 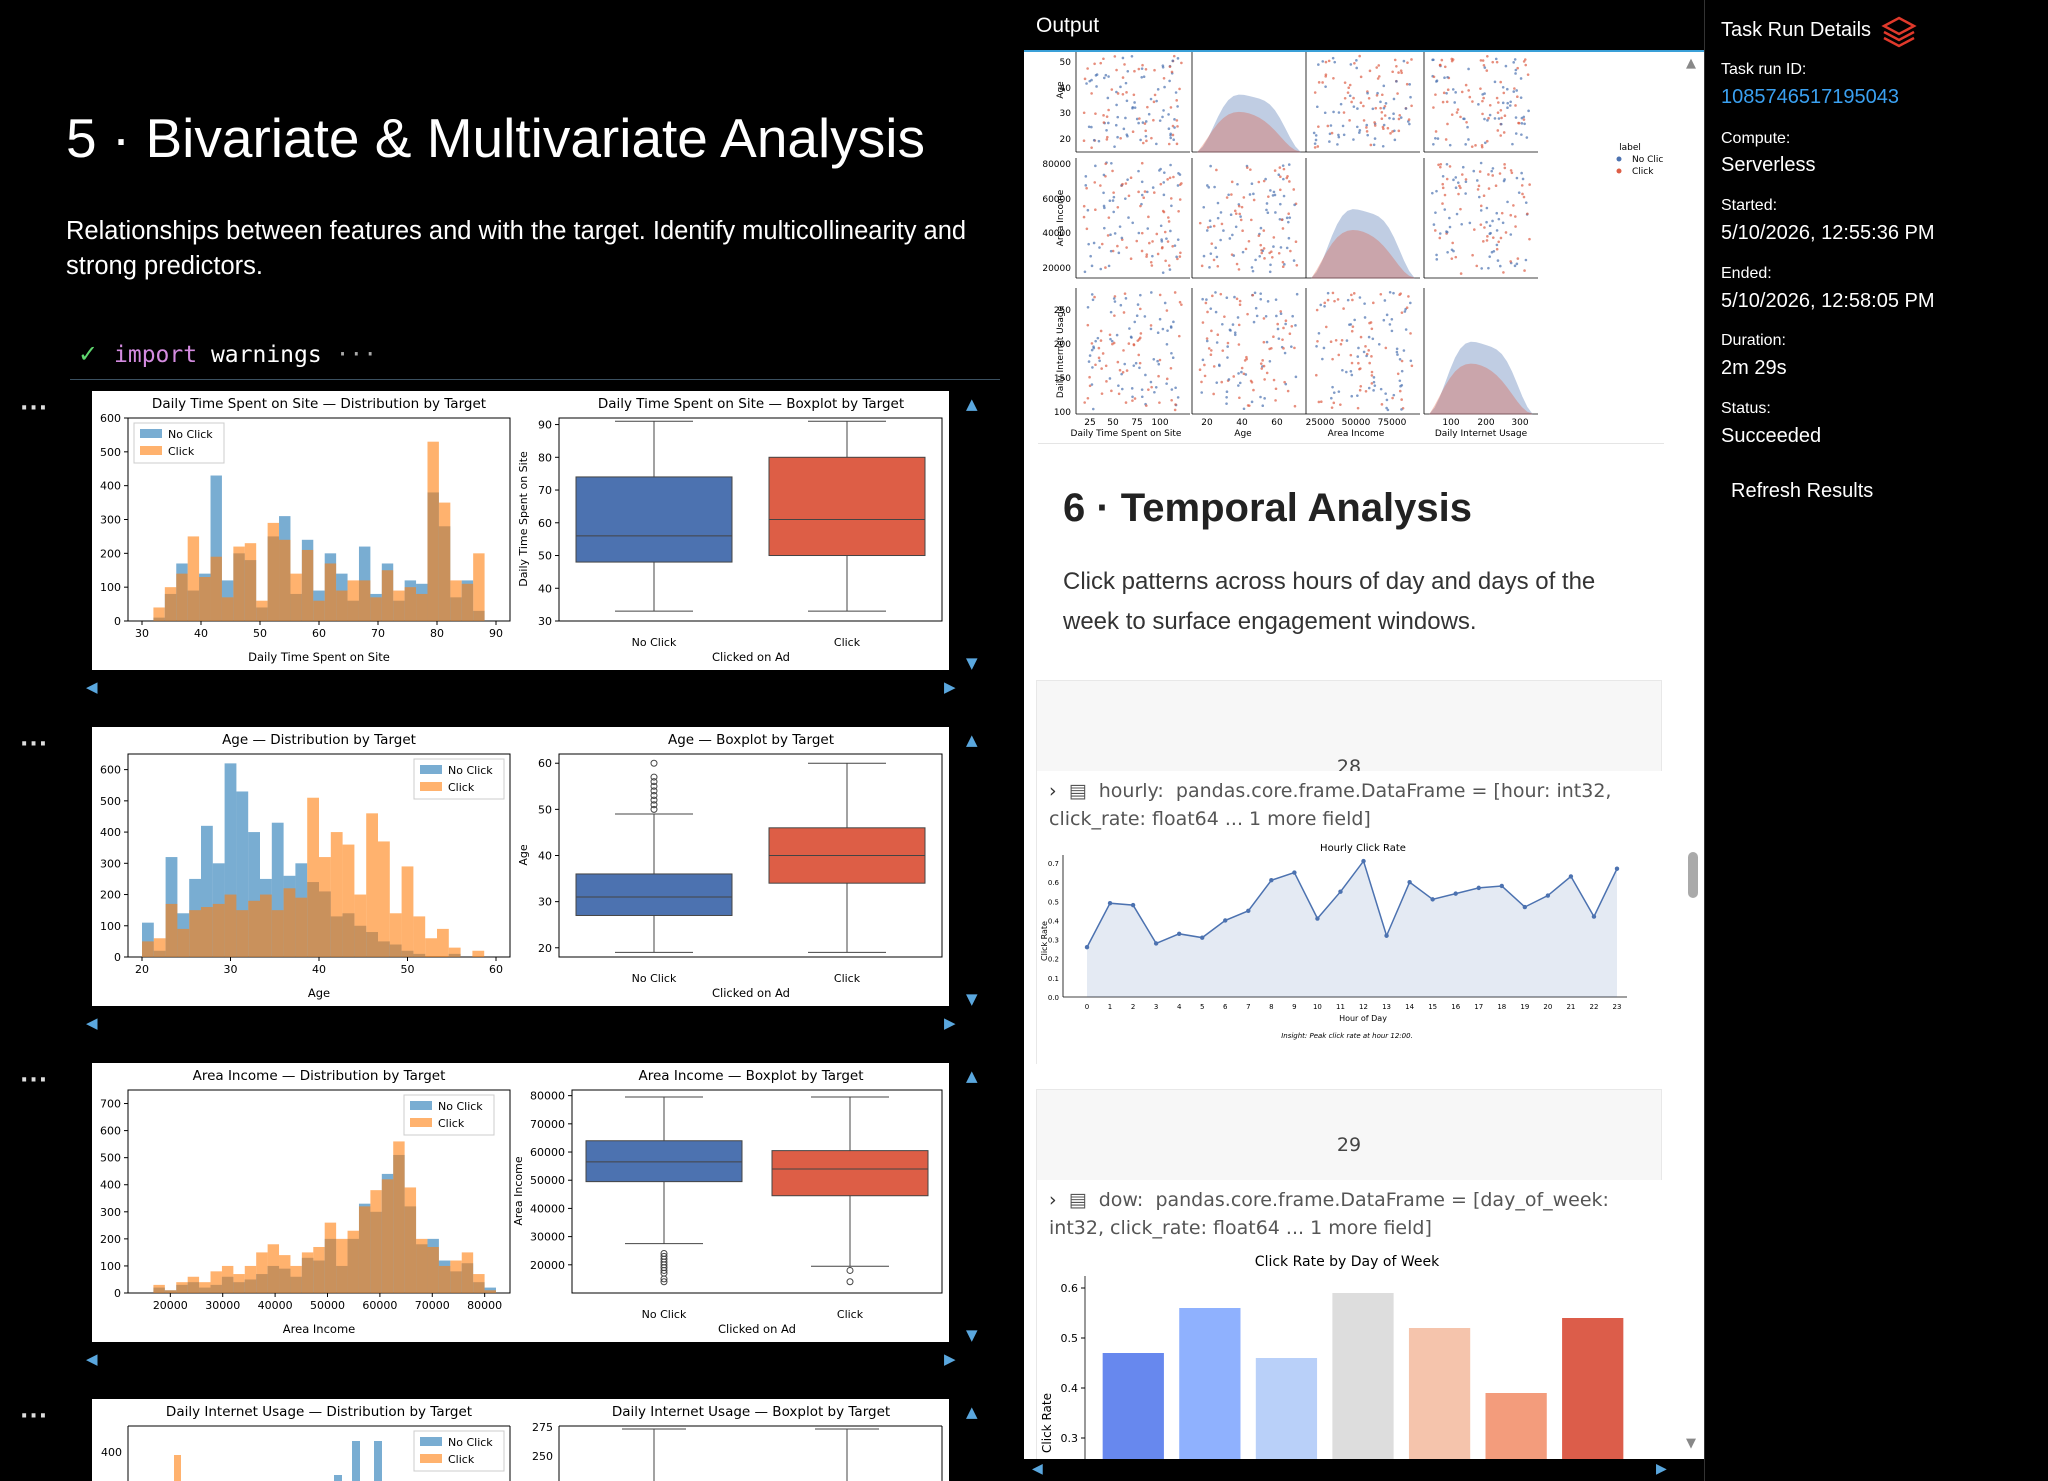 I want to click on code-collapse-ellipsis: ···, so click(x=350, y=355).